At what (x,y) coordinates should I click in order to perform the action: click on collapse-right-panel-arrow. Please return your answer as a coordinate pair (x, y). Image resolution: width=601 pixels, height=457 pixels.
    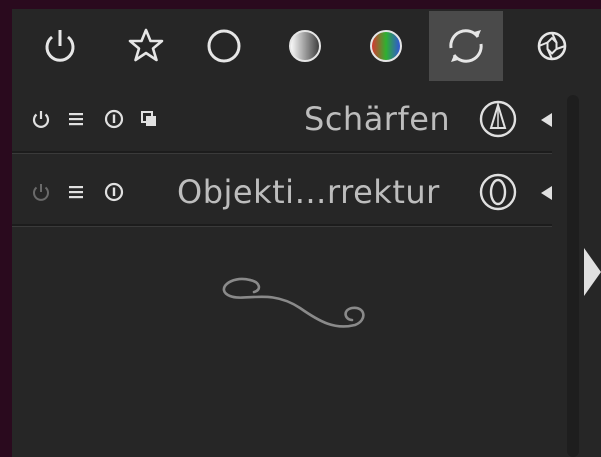
    Looking at the image, I should click on (592, 272).